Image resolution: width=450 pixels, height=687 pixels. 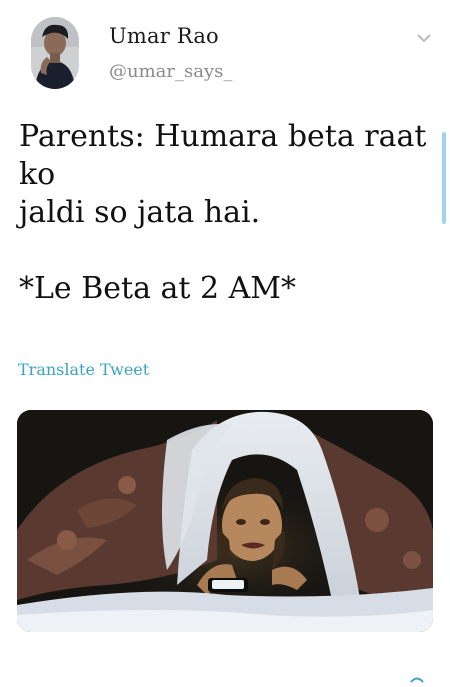 What do you see at coordinates (37, 174) in the screenshot?
I see `tweet-line: ko` at bounding box center [37, 174].